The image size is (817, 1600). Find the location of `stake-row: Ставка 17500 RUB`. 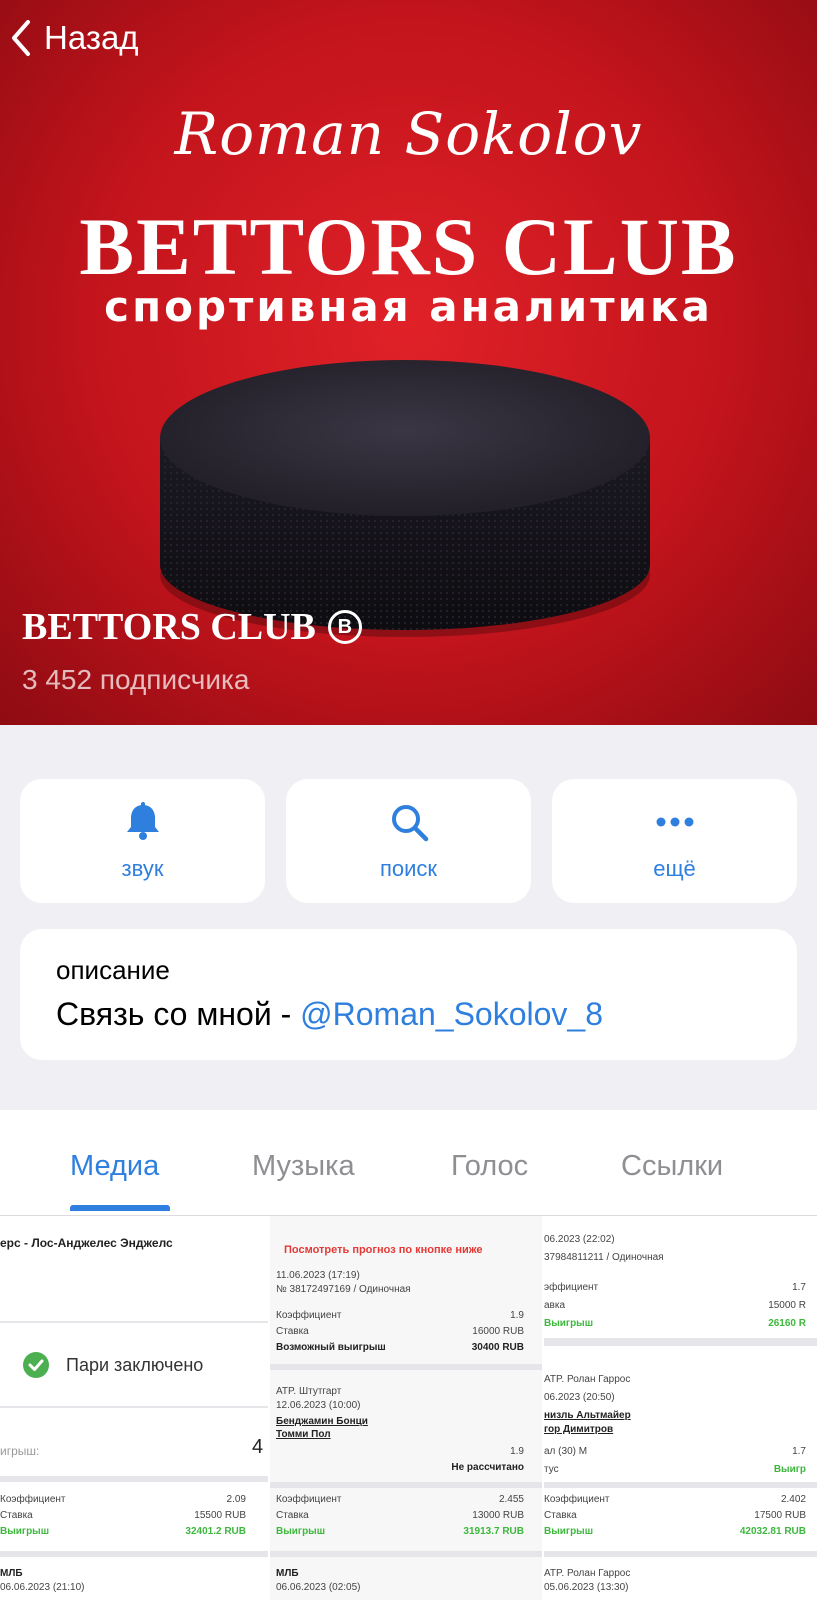

stake-row: Ставка 17500 RUB is located at coordinates (675, 1515).